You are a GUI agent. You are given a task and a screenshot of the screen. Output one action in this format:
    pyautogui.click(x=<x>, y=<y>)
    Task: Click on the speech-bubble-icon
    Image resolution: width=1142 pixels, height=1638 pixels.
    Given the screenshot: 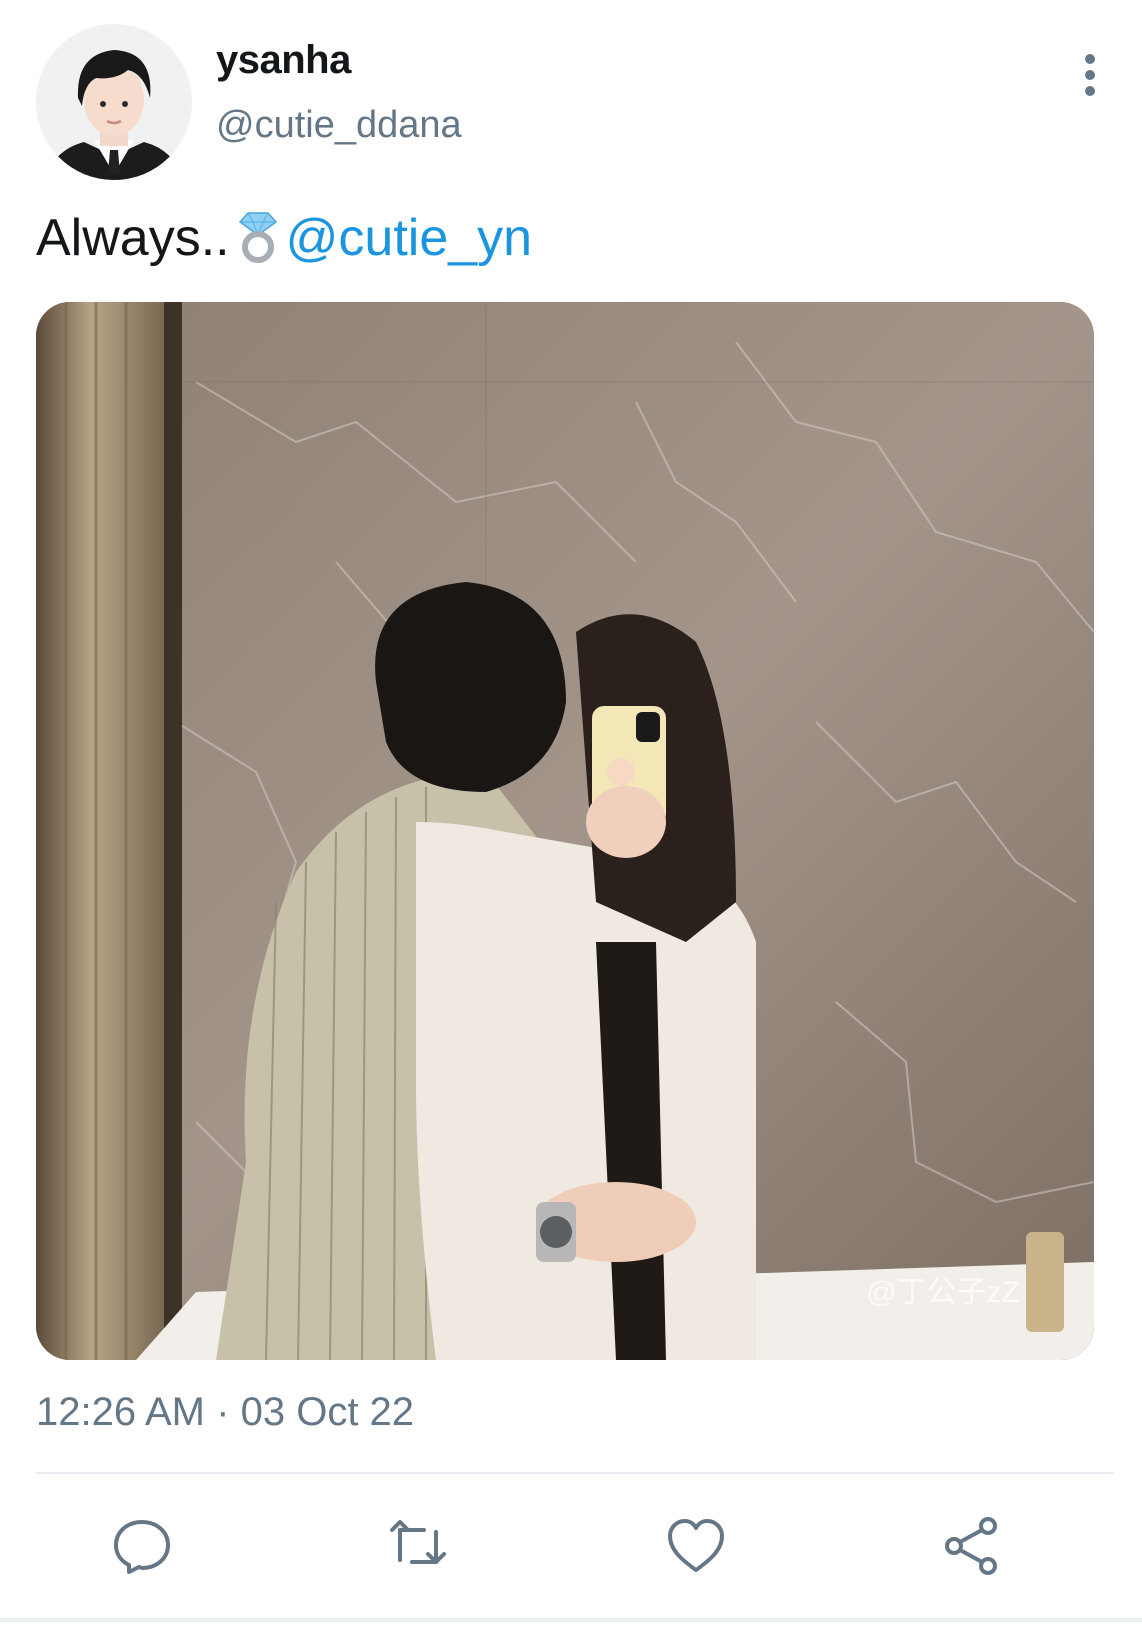 What is the action you would take?
    pyautogui.click(x=142, y=1547)
    